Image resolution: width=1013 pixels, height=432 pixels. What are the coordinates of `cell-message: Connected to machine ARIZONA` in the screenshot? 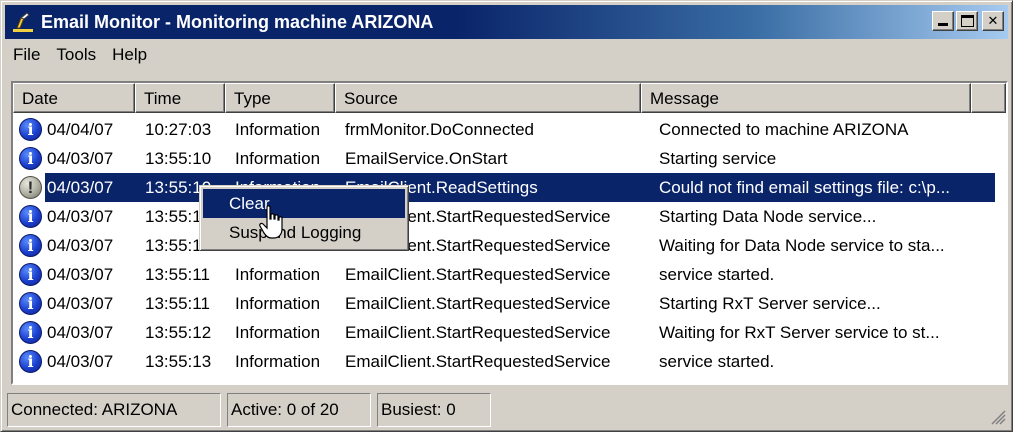 It's located at (784, 129).